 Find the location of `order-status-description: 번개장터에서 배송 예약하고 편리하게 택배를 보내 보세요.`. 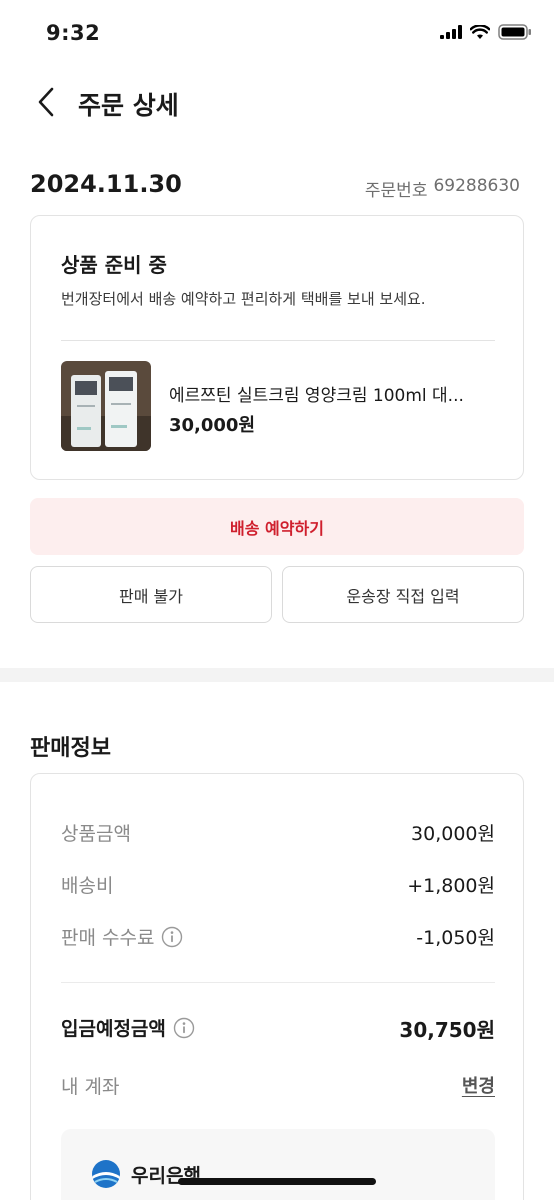

order-status-description: 번개장터에서 배송 예약하고 편리하게 택배를 보내 보세요. is located at coordinates (243, 299).